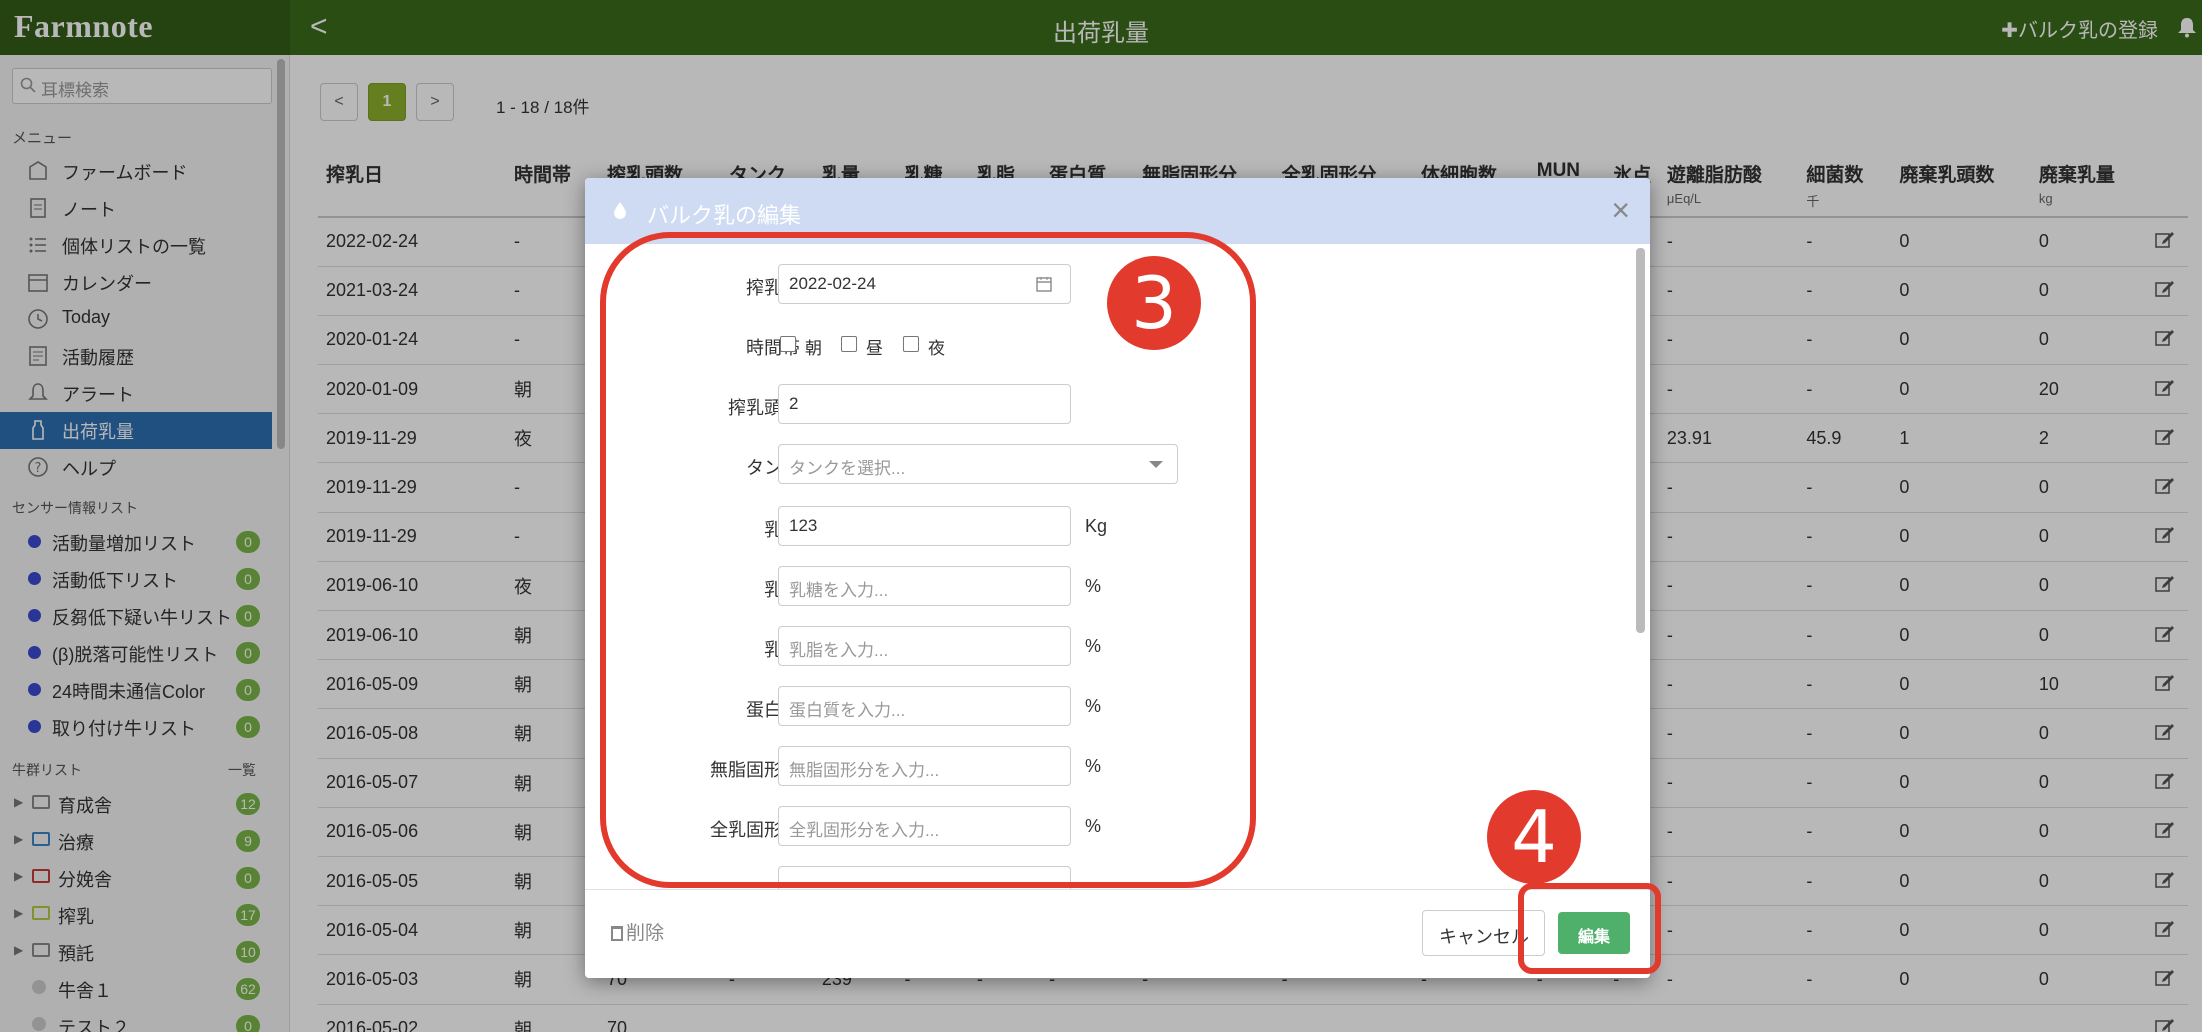 The width and height of the screenshot is (2202, 1032). I want to click on delete-button: 削除, so click(637, 931).